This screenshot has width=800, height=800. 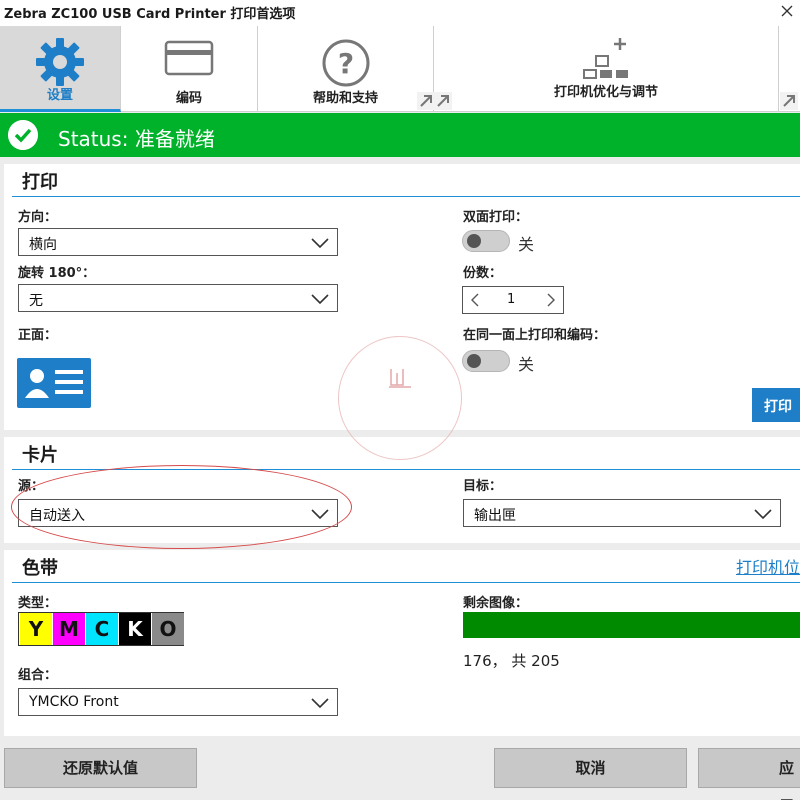 I want to click on tab-printer-tuning-label: 打印机优化与调节, so click(x=605, y=92).